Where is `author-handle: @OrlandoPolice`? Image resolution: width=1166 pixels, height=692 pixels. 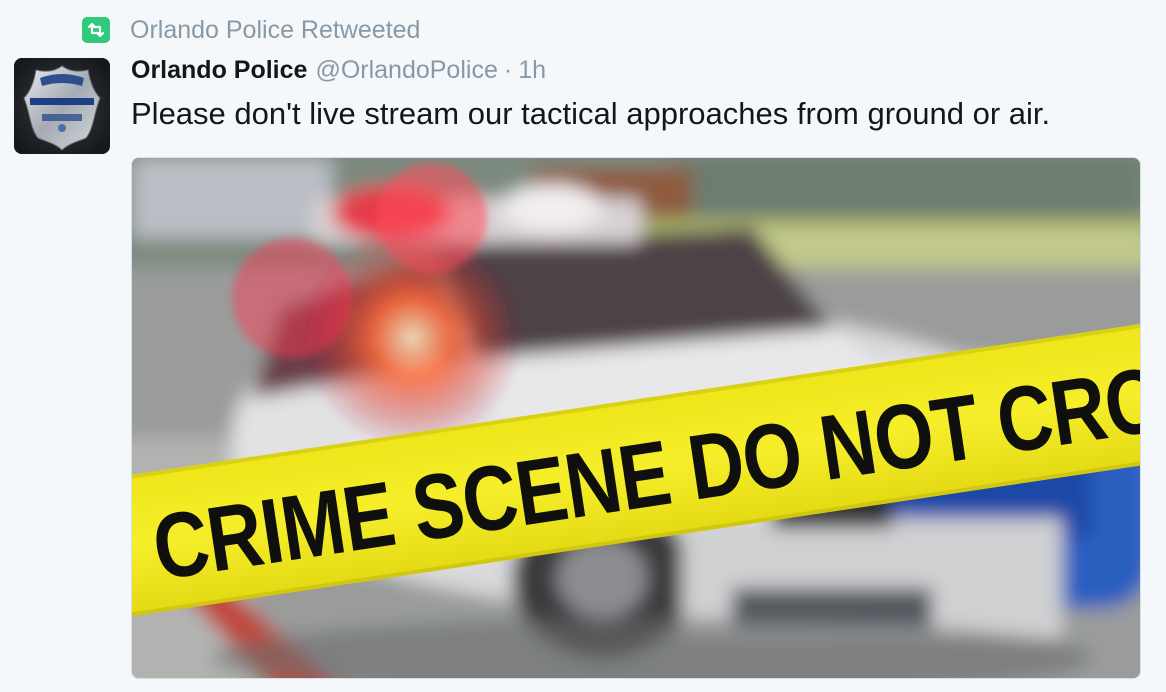 author-handle: @OrlandoPolice is located at coordinates (406, 70).